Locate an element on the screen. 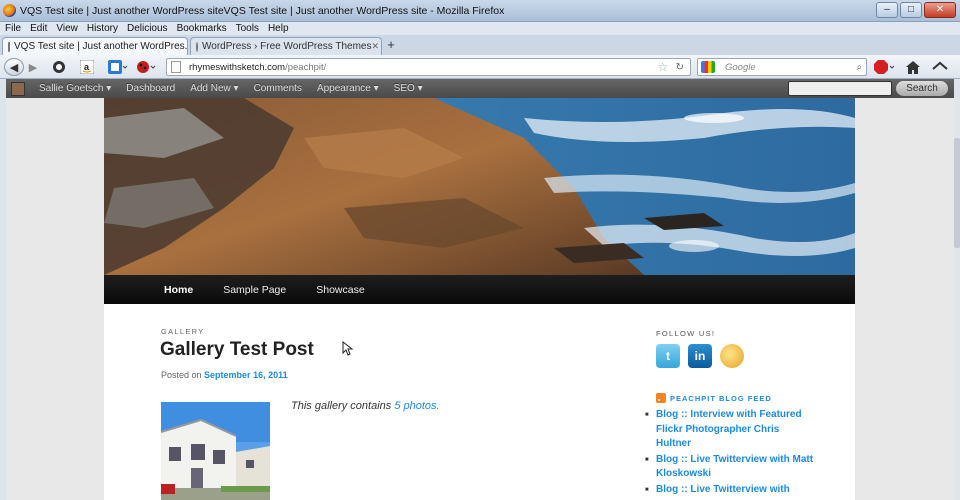 This screenshot has height=500, width=960. amazon-icon: a is located at coordinates (87, 67).